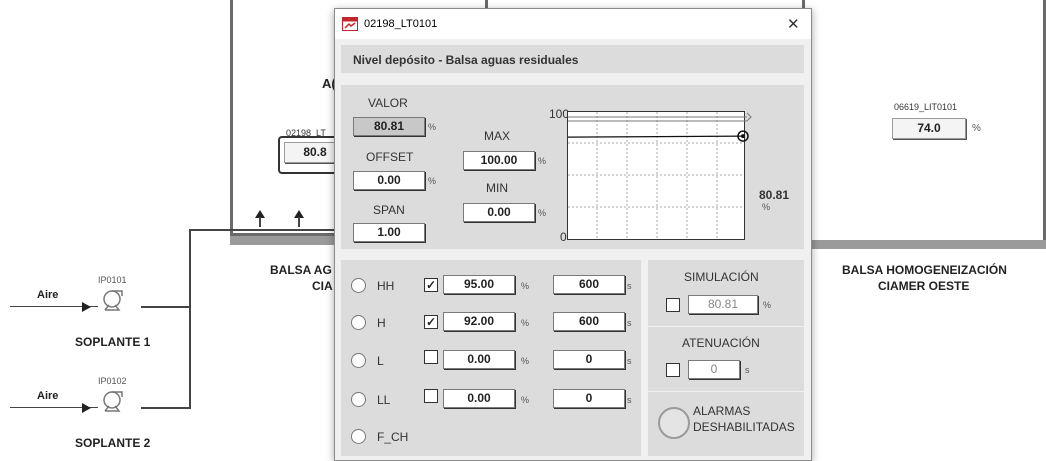 This screenshot has width=1046, height=461. What do you see at coordinates (301, 270) in the screenshot?
I see `caption-left-line1: BALSA AG` at bounding box center [301, 270].